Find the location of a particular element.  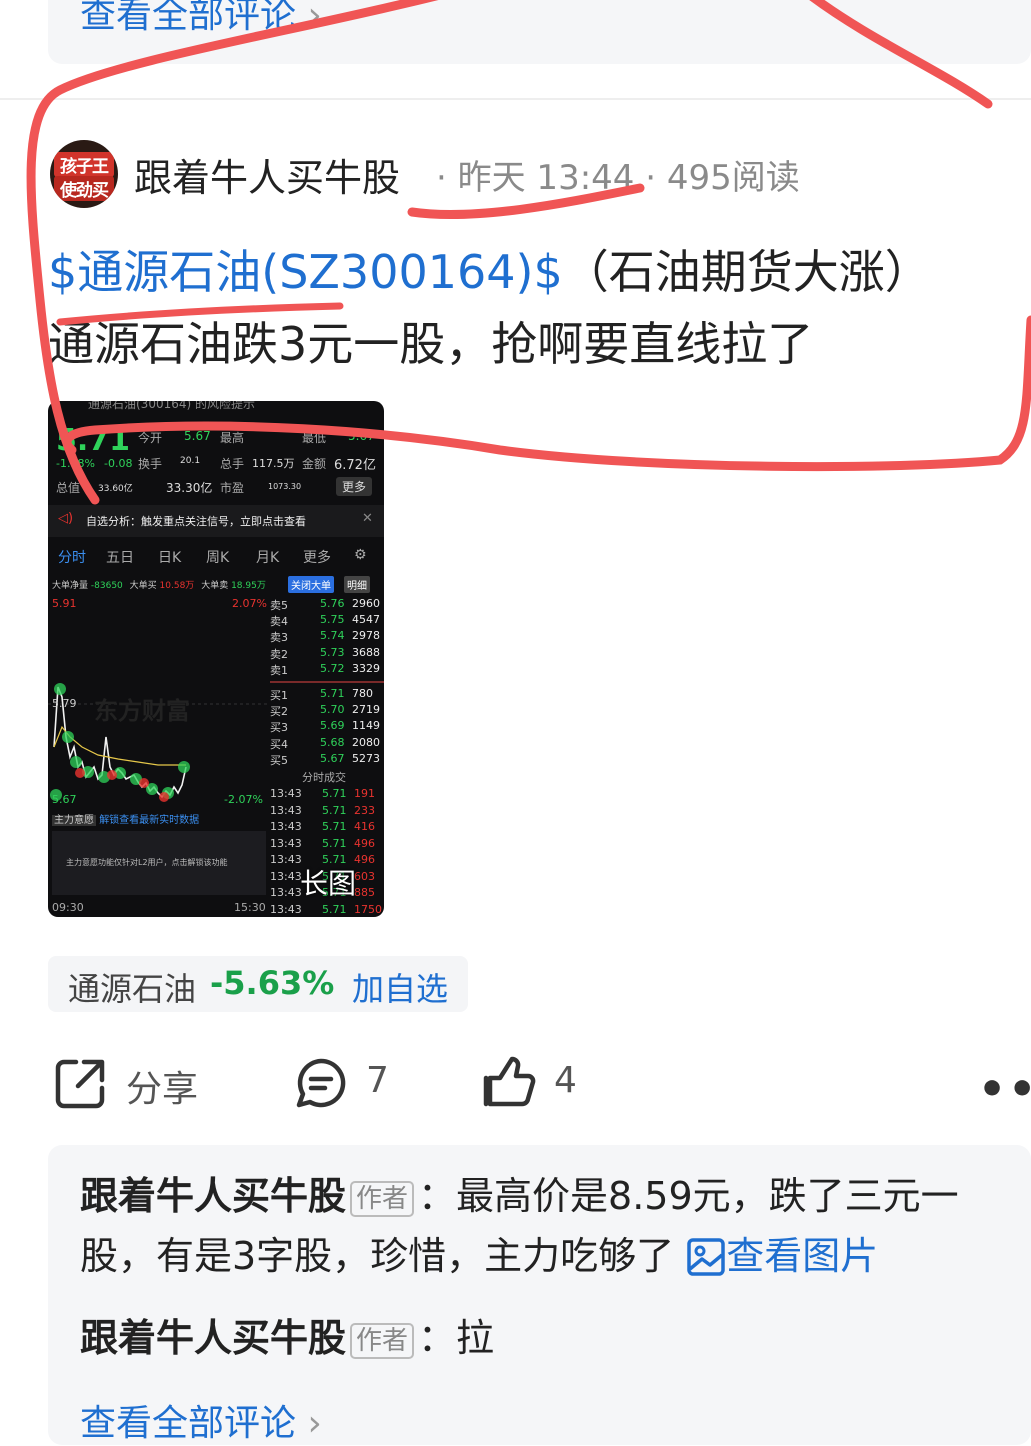

sell-price: 5.76 is located at coordinates (332, 603).